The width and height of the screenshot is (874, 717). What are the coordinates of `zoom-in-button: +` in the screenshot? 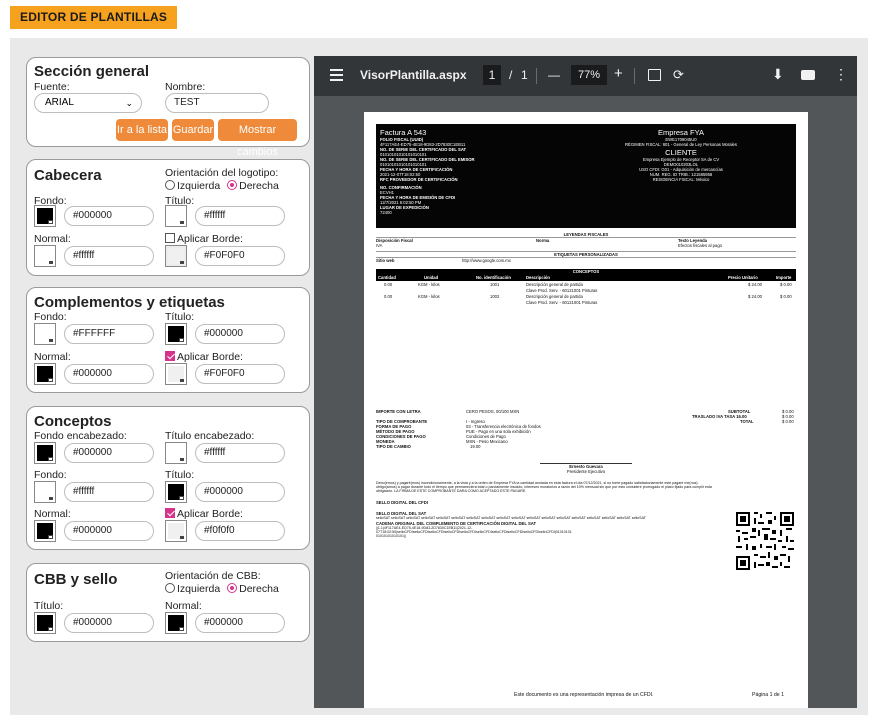 It's located at (618, 73).